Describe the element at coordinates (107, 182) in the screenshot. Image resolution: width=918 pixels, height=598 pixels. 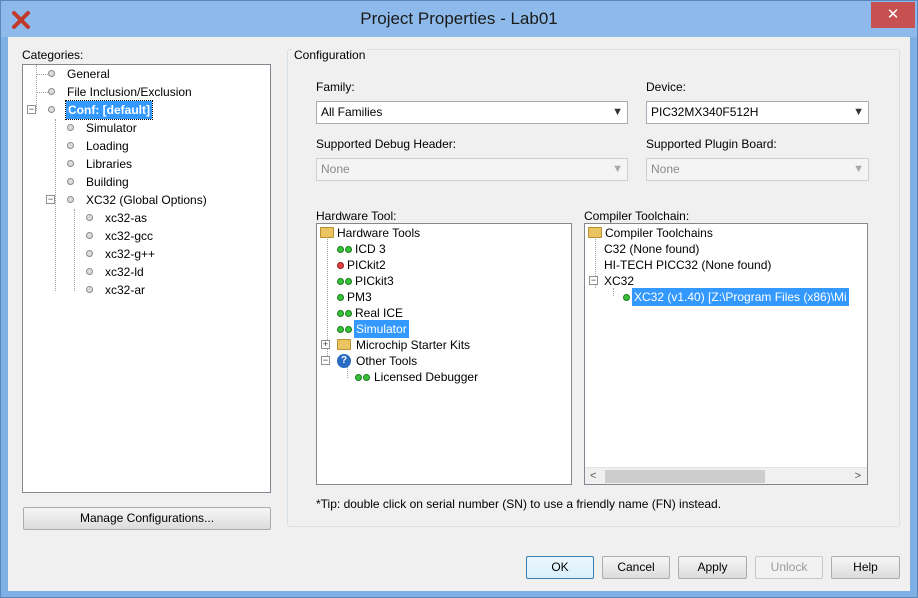
I see `category-label: Building` at that location.